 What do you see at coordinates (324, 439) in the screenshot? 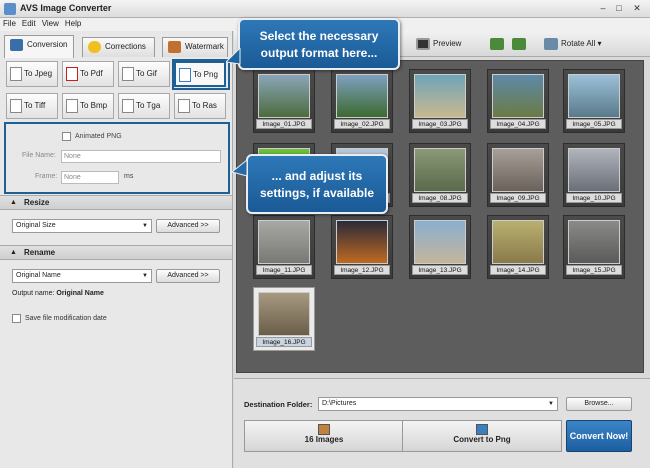
I see `images-count: 16 Images` at bounding box center [324, 439].